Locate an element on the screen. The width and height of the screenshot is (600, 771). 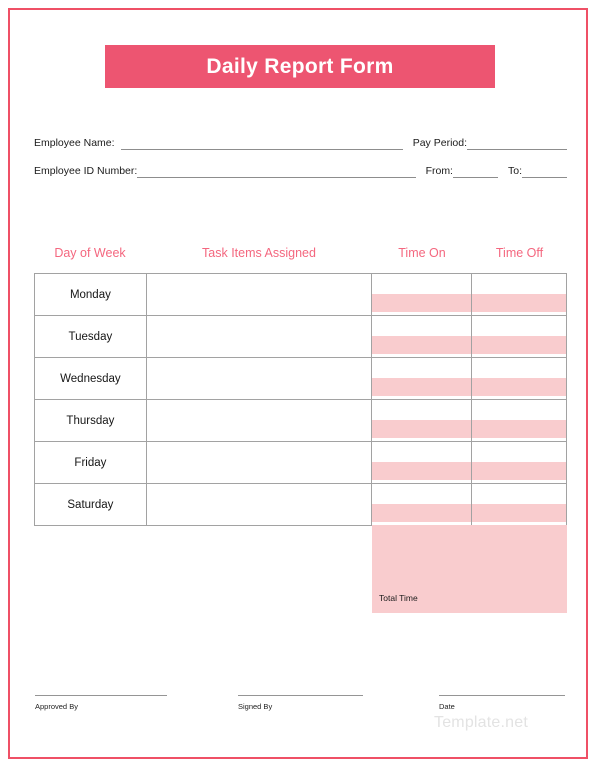
table-row: Monday is located at coordinates (301, 295).